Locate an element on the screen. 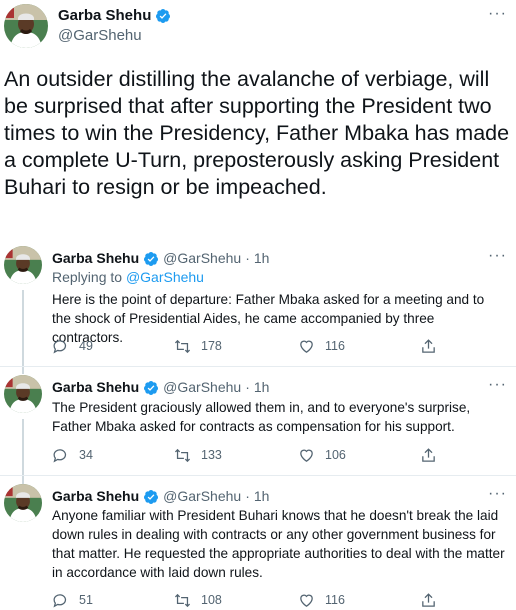  author-name-text: Garba Shehu is located at coordinates (104, 16).